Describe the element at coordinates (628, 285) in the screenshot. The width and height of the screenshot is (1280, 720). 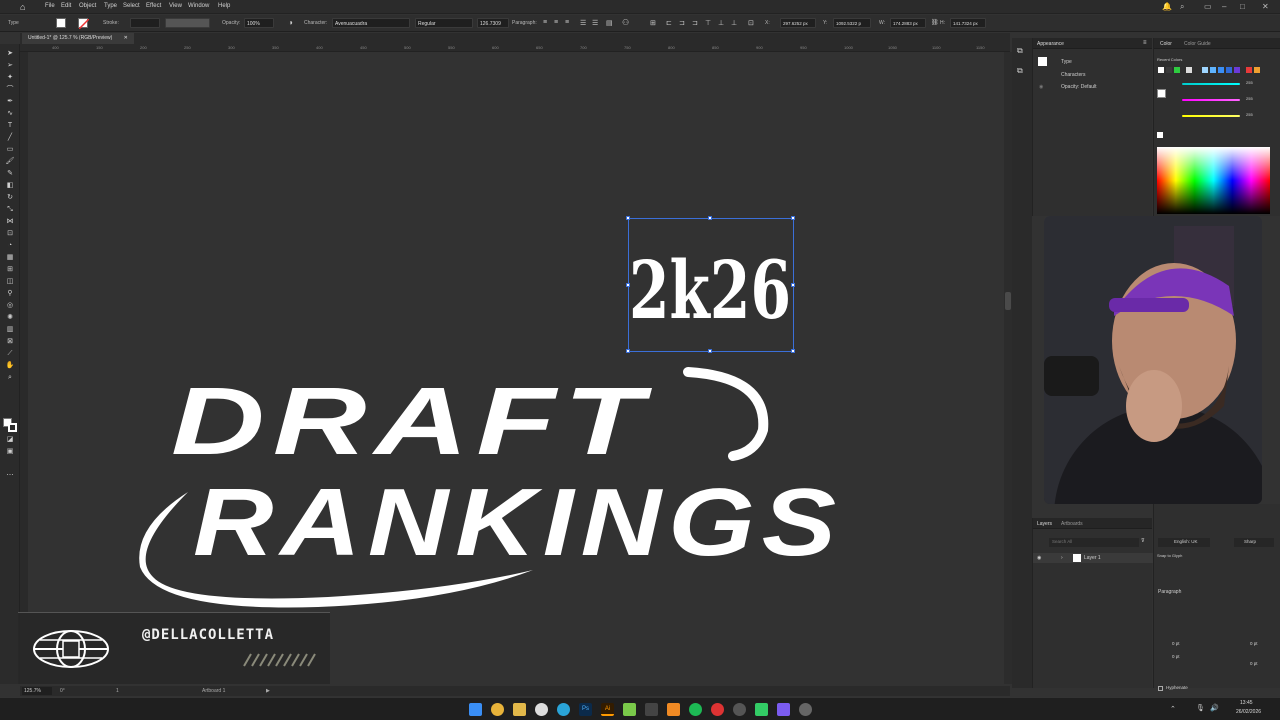
I see `handle-mid-left` at that location.